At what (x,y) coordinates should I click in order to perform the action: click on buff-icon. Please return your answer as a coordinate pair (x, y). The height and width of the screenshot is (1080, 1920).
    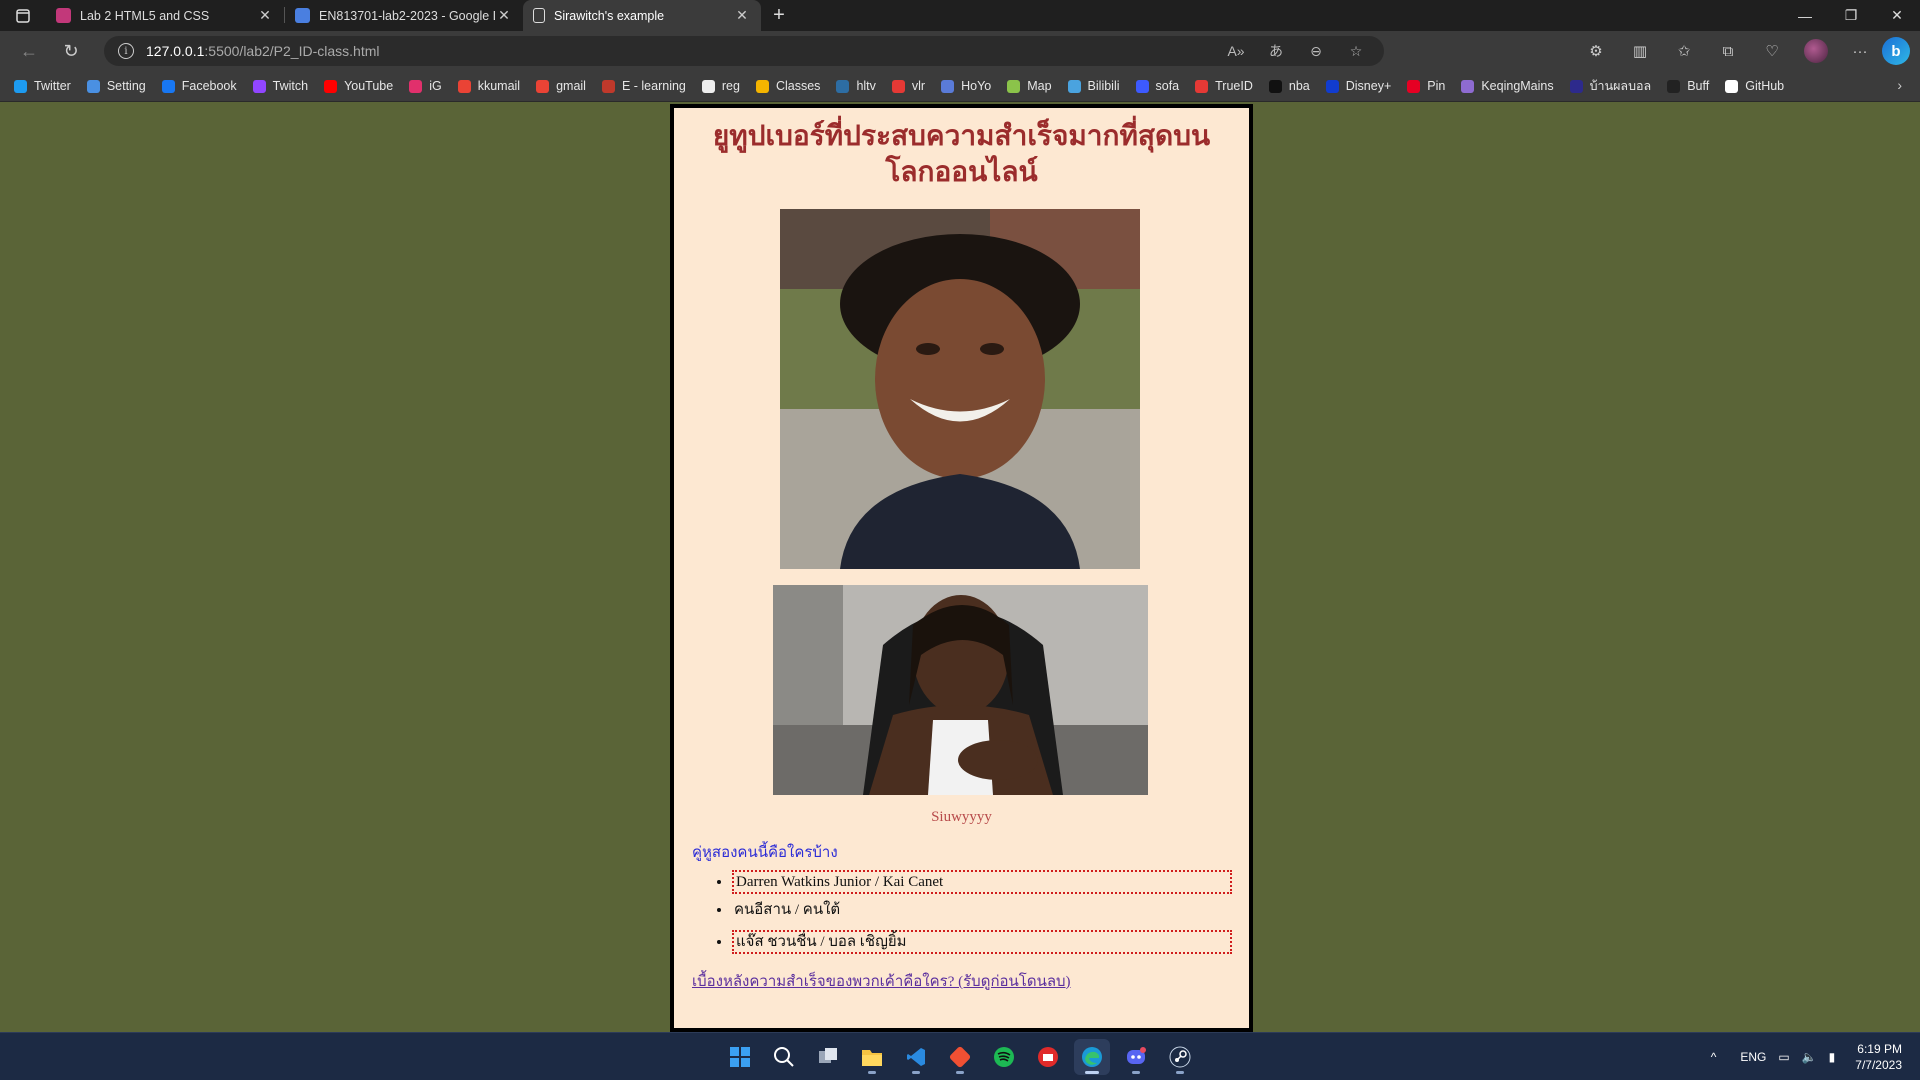
    Looking at the image, I should click on (1674, 86).